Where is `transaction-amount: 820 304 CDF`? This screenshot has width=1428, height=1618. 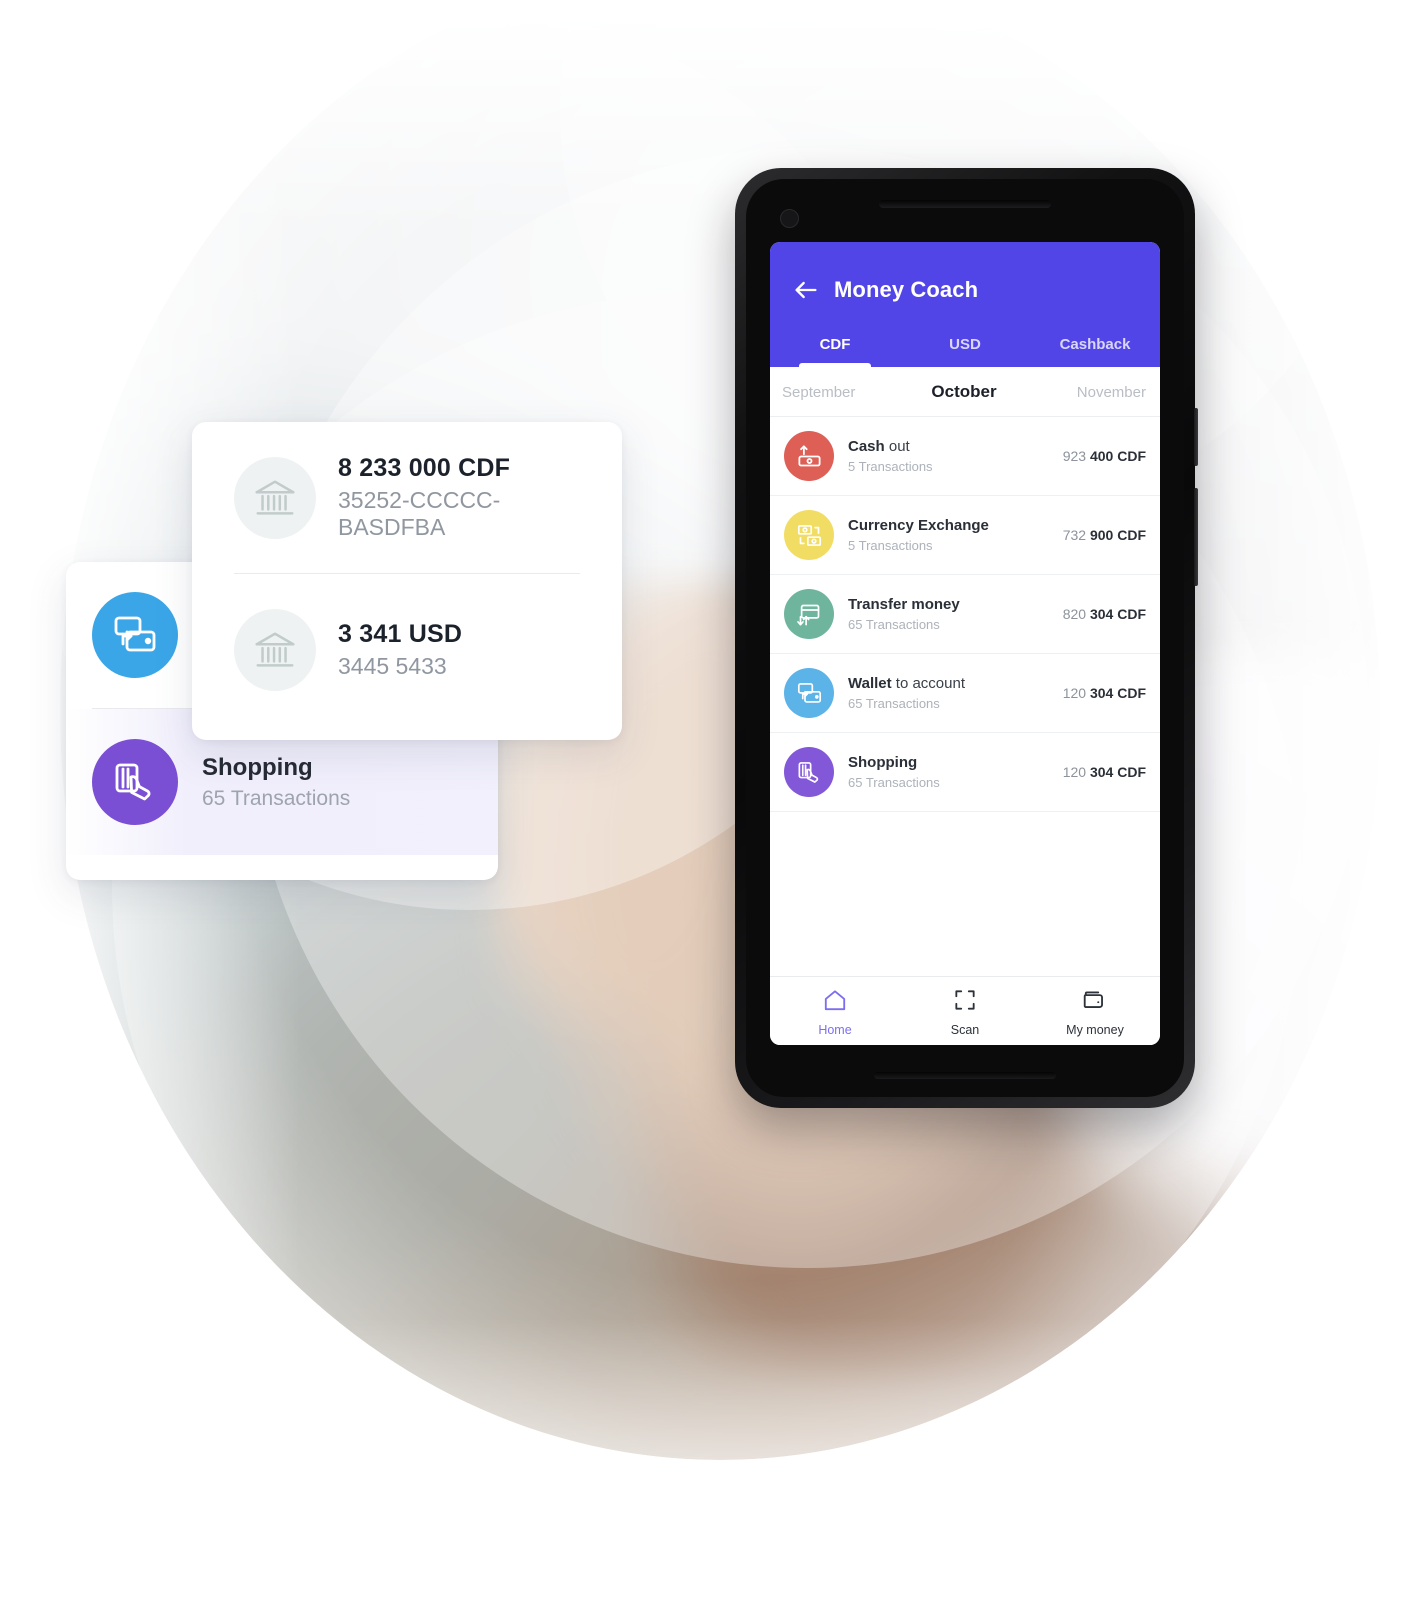 transaction-amount: 820 304 CDF is located at coordinates (1104, 614).